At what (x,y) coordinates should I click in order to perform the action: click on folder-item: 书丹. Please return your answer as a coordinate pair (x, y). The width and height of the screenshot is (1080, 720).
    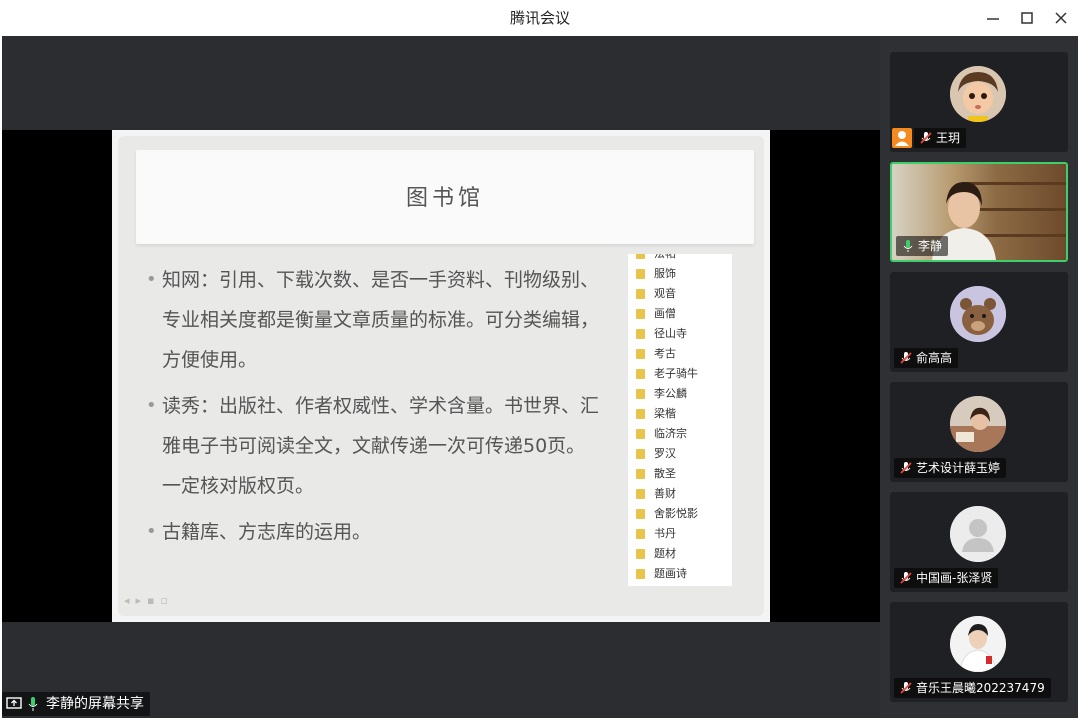
    Looking at the image, I should click on (684, 534).